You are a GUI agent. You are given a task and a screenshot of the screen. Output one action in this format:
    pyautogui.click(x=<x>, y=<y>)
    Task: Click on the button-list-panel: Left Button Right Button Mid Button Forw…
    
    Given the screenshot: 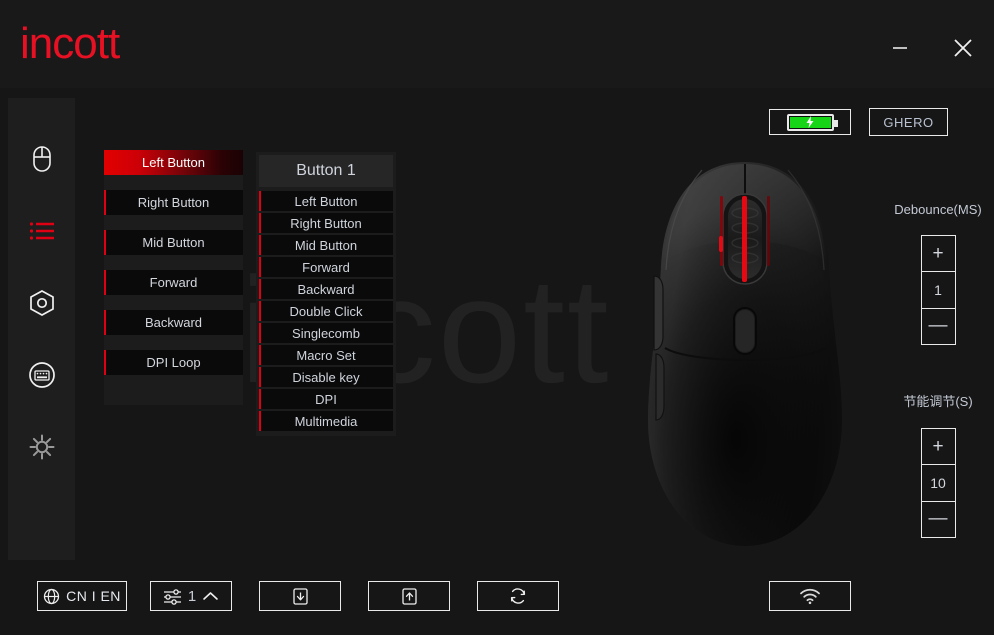 What is the action you would take?
    pyautogui.click(x=173, y=277)
    